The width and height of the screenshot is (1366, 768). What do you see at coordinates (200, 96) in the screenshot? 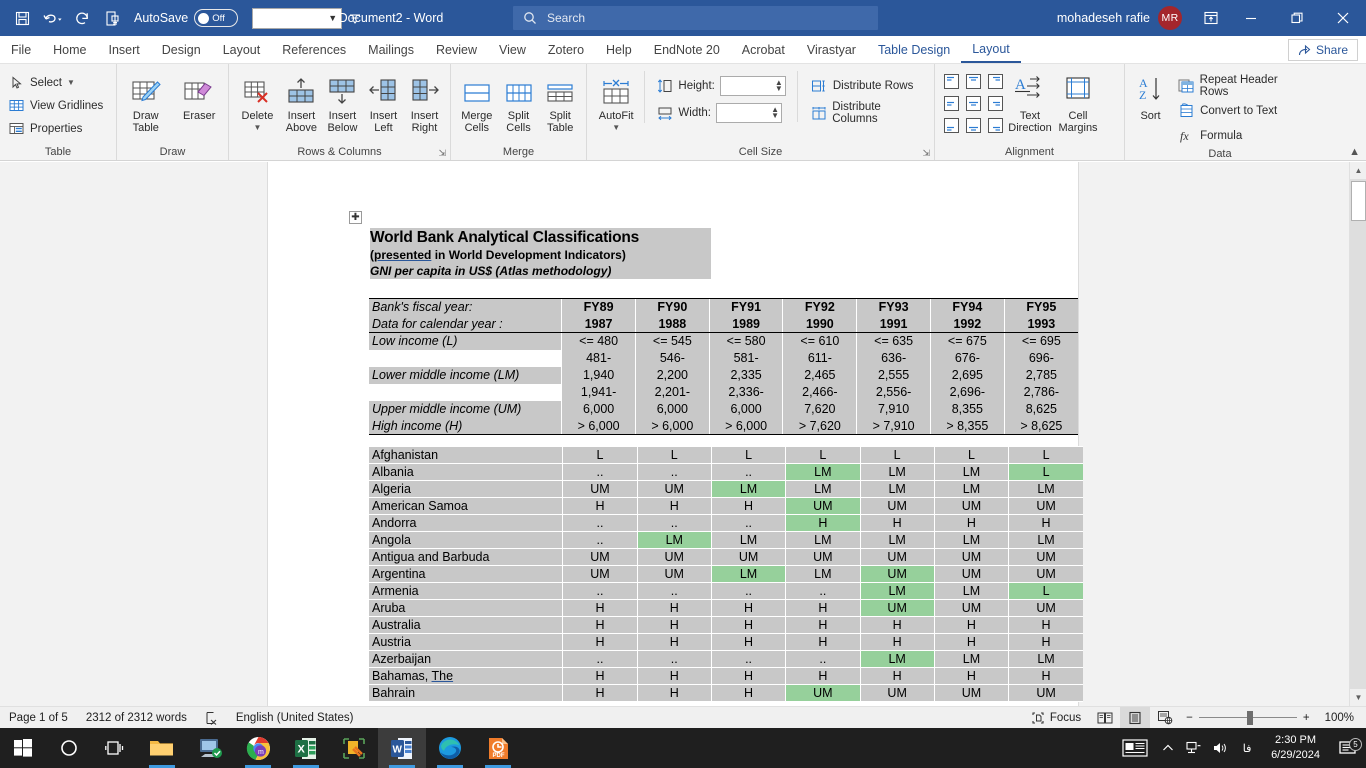
I see `eraser-button: Eraser` at bounding box center [200, 96].